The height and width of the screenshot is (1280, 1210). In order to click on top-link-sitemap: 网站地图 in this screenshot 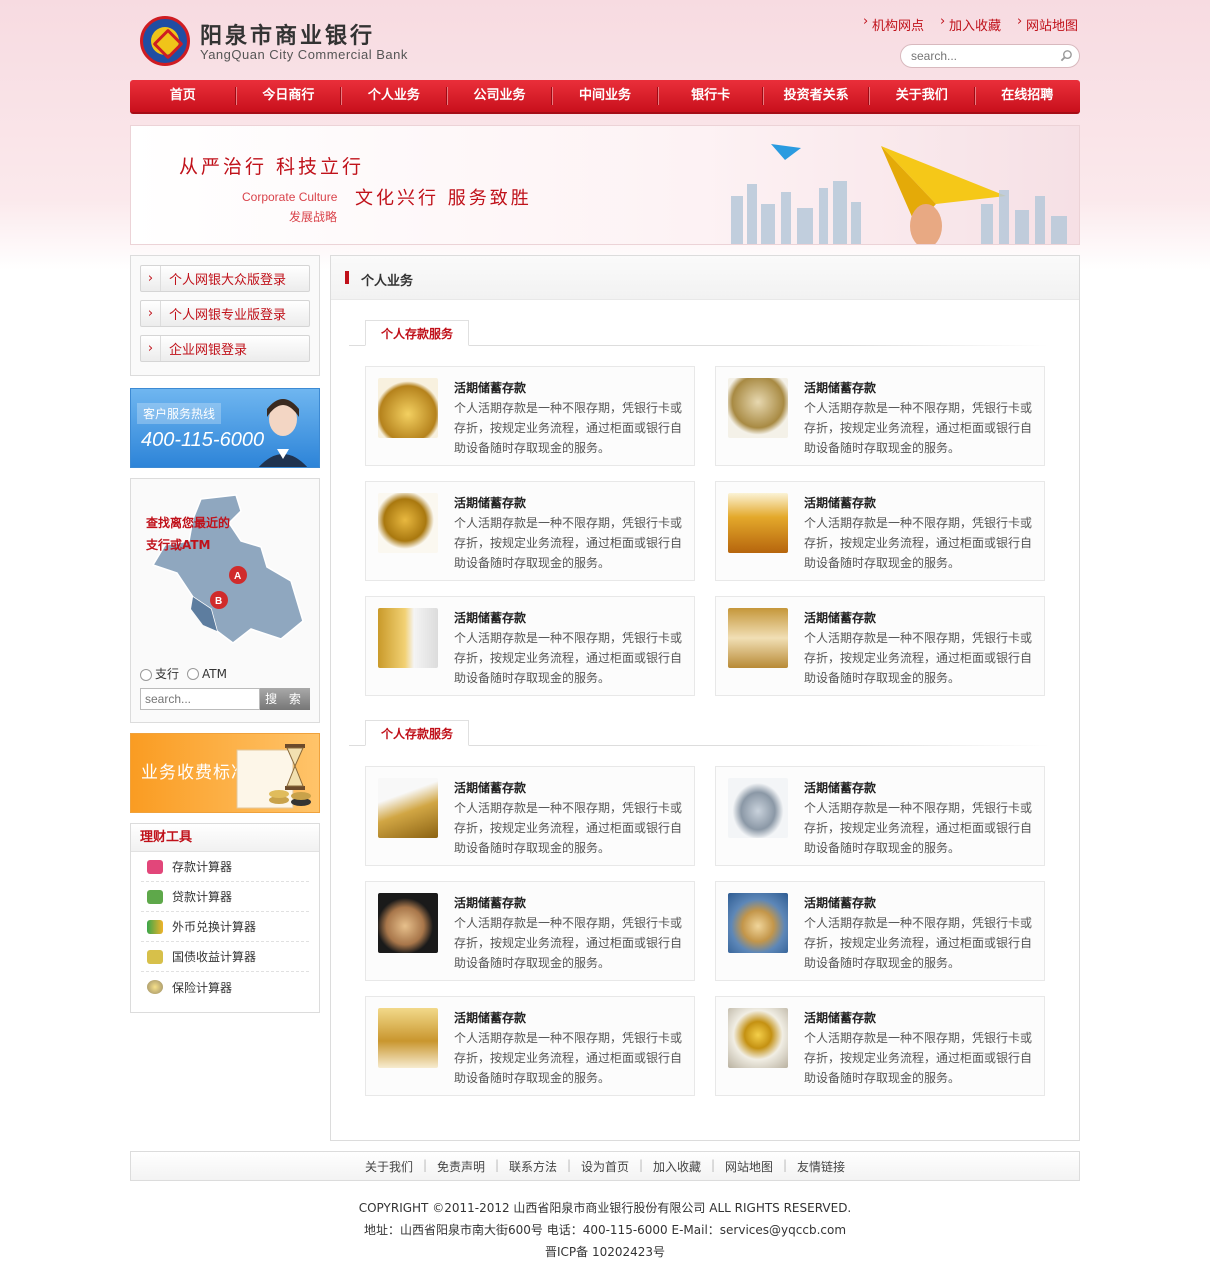, I will do `click(1047, 24)`.